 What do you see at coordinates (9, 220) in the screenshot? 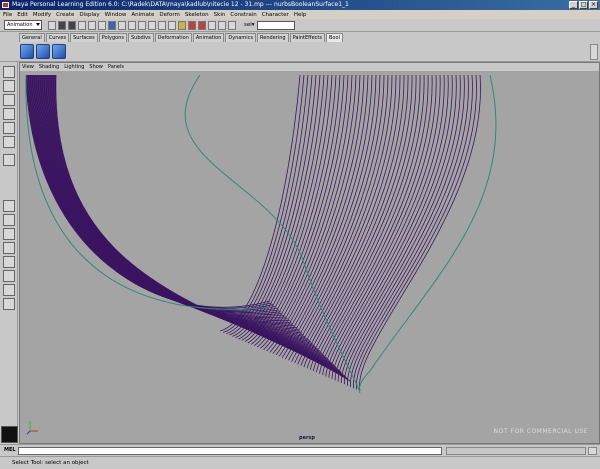
I see `four-view-layout-icon` at bounding box center [9, 220].